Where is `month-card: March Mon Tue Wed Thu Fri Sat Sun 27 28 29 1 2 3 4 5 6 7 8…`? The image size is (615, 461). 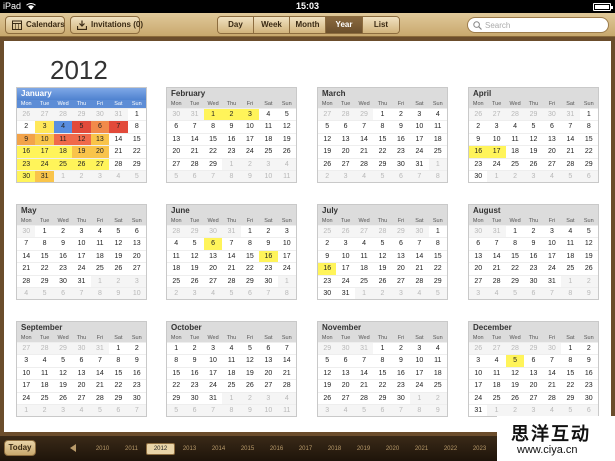 month-card: March Mon Tue Wed Thu Fri Sat Sun 27 28 29 1 2 3 4 5 6 7 8… is located at coordinates (382, 135).